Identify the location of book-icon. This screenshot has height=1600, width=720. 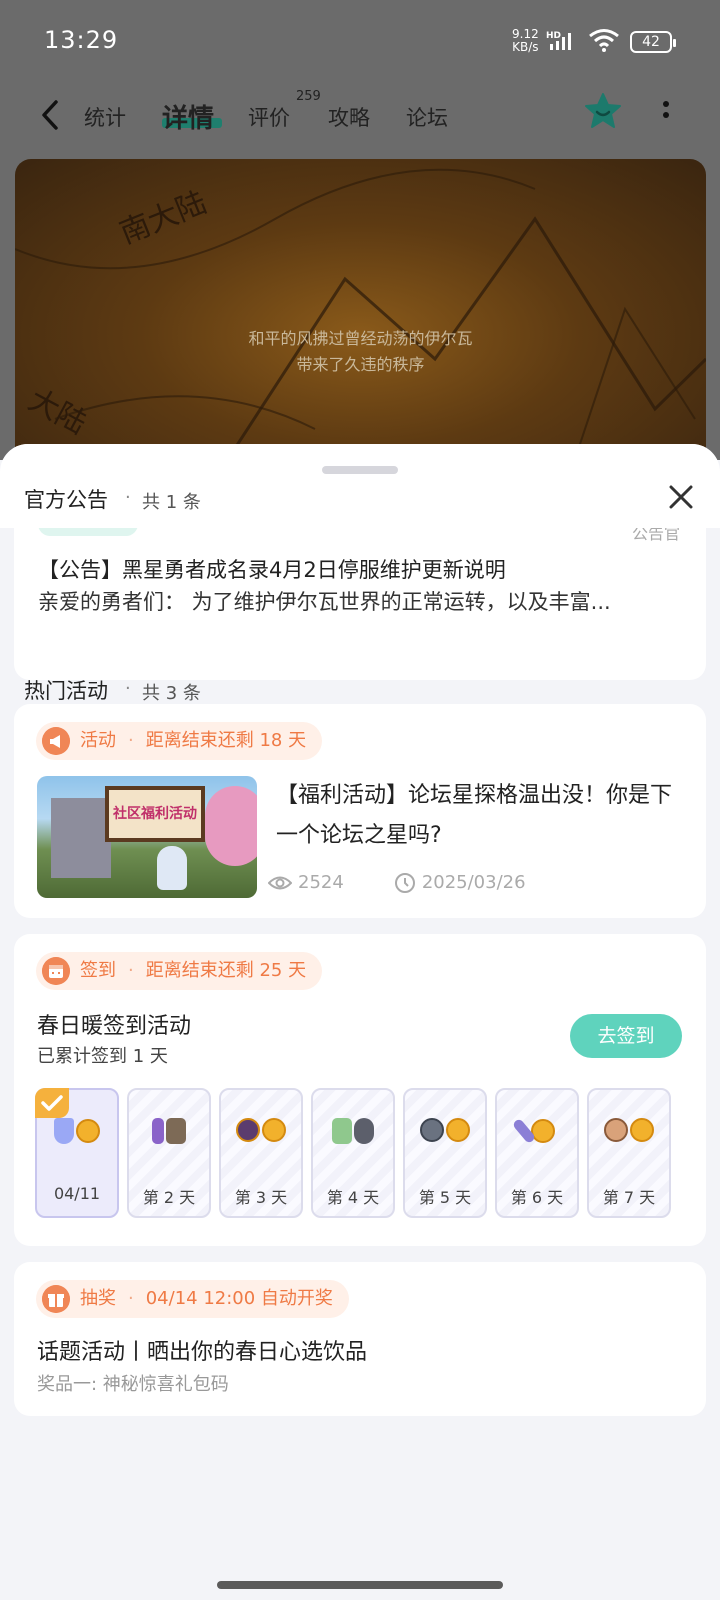
(342, 1131).